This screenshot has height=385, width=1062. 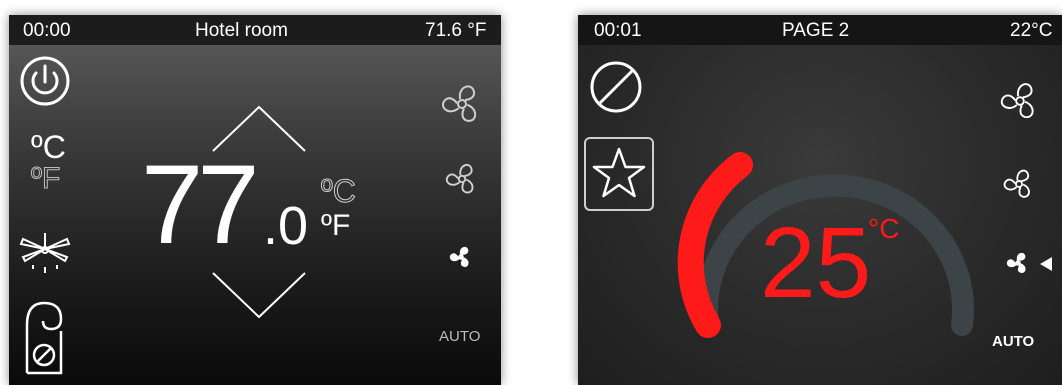 What do you see at coordinates (48, 147) in the screenshot?
I see `unit-celsius-button: ºC` at bounding box center [48, 147].